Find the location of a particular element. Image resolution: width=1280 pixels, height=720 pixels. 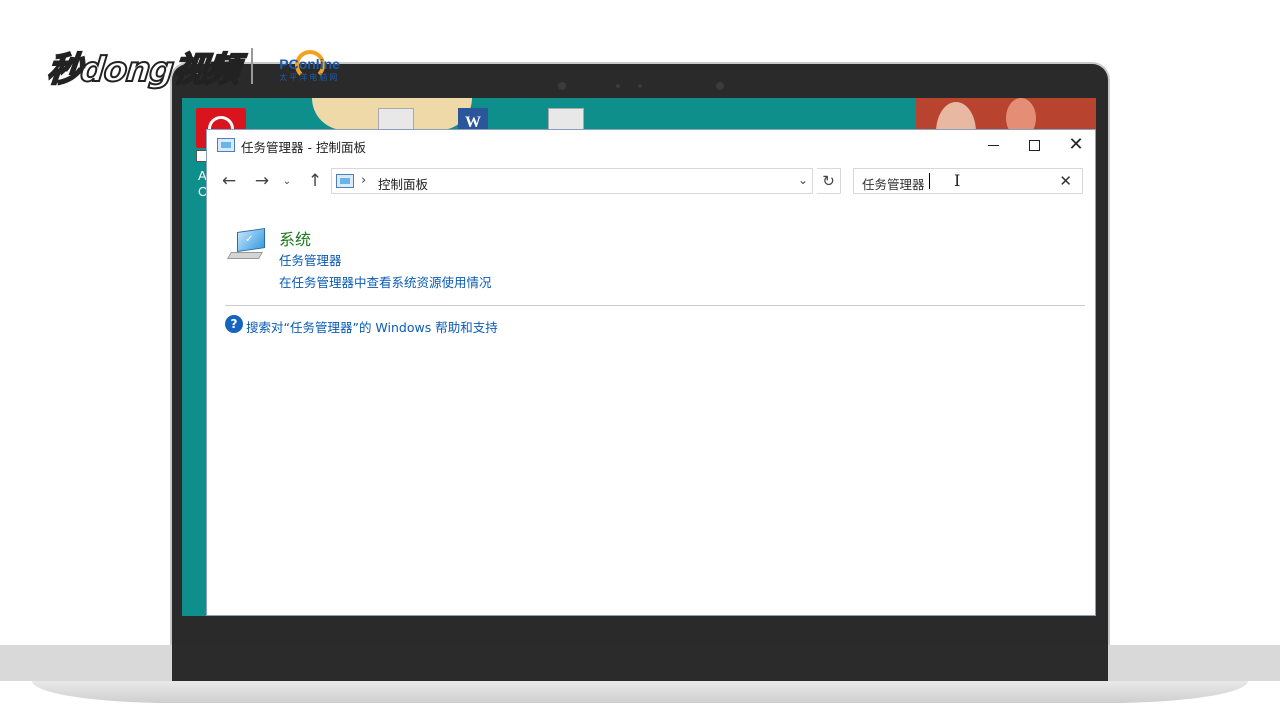

navigation-bar: ← → ⌄ ↑ › 控制面板 ⌄ ↻ 任务管理器 I ✕ is located at coordinates (651, 181).